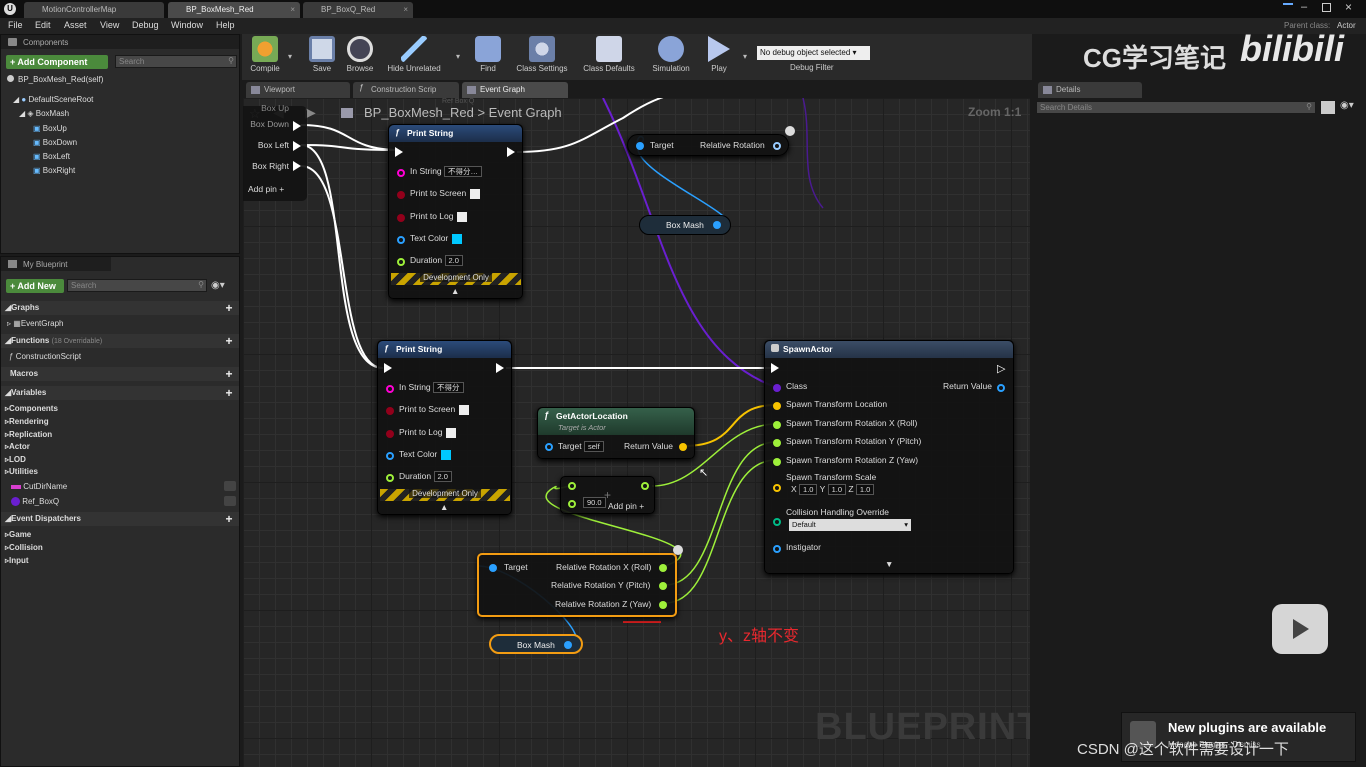  I want to click on details-search-input: Search Details ⚲, so click(1176, 107).